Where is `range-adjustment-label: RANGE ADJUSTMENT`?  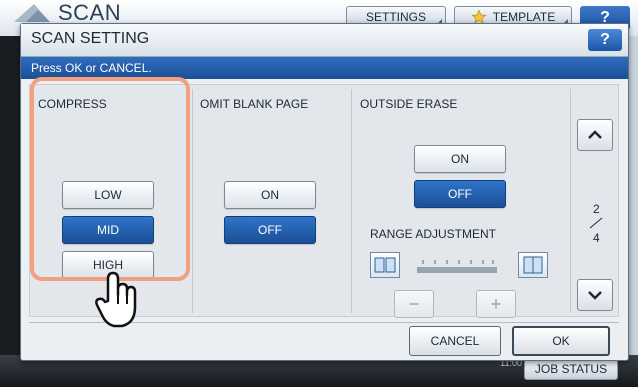 range-adjustment-label: RANGE ADJUSTMENT is located at coordinates (433, 234).